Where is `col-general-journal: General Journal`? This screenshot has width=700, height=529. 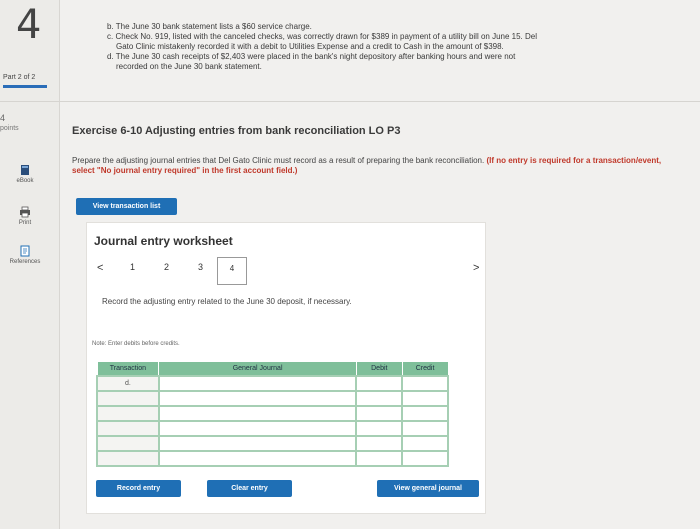
col-general-journal: General Journal is located at coordinates (257, 368).